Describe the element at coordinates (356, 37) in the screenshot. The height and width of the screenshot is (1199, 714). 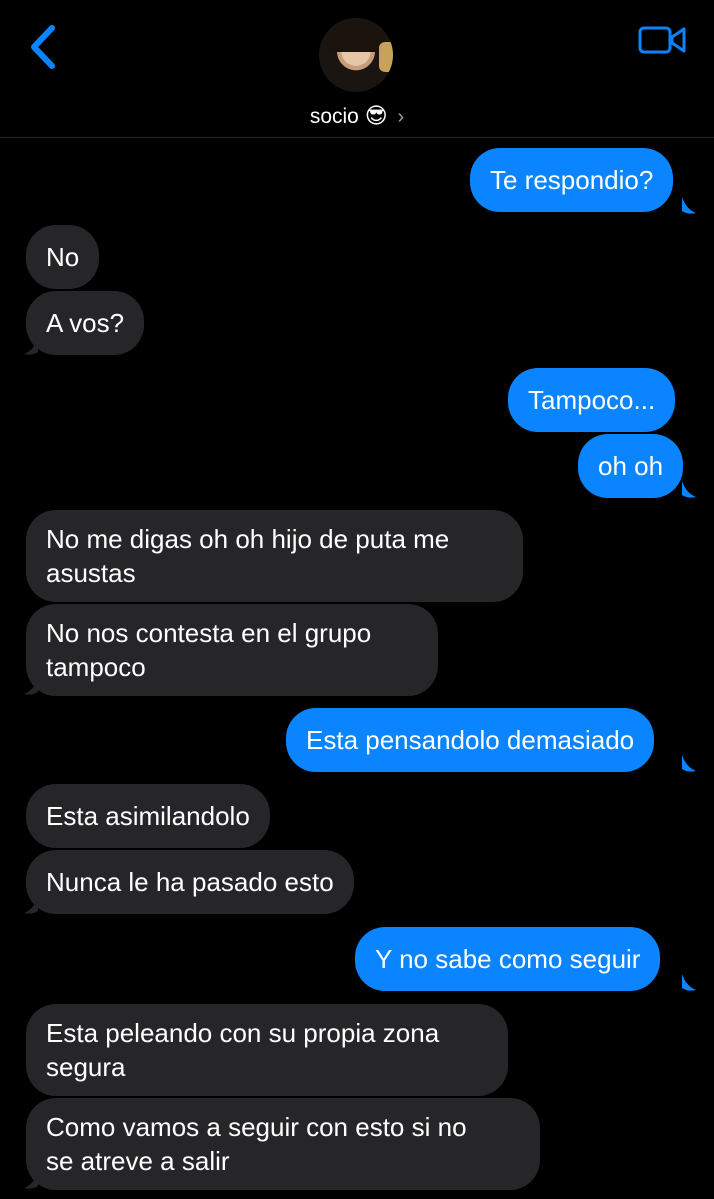
I see `avatar-hair` at that location.